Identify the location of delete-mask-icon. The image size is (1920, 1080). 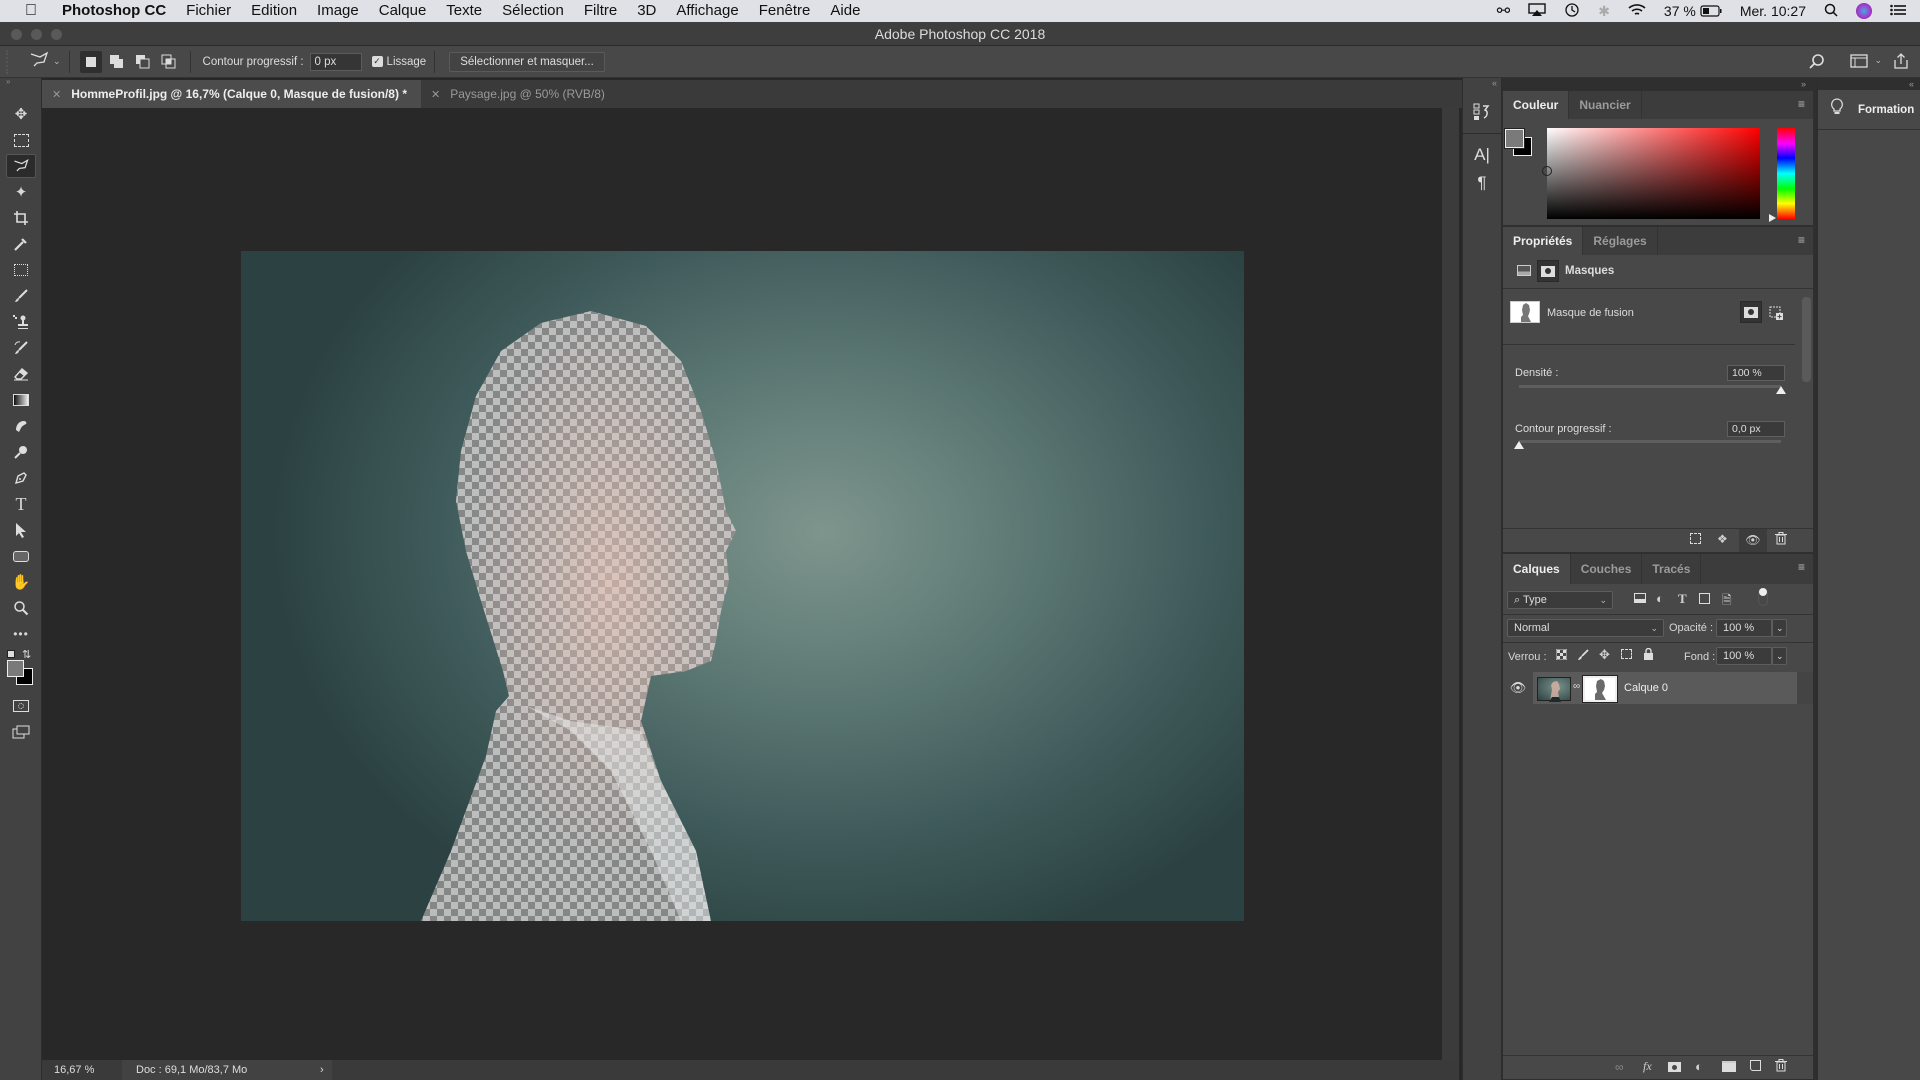
(1781, 540).